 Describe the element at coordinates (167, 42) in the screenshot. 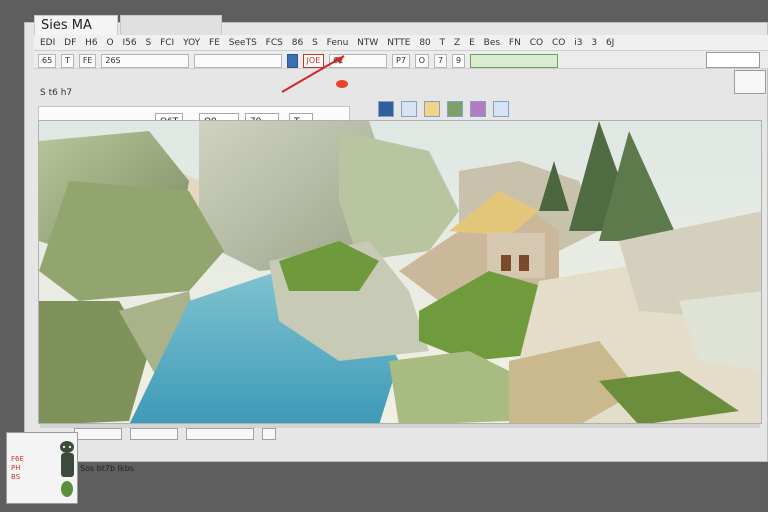

I see `menu-item: FCI` at that location.